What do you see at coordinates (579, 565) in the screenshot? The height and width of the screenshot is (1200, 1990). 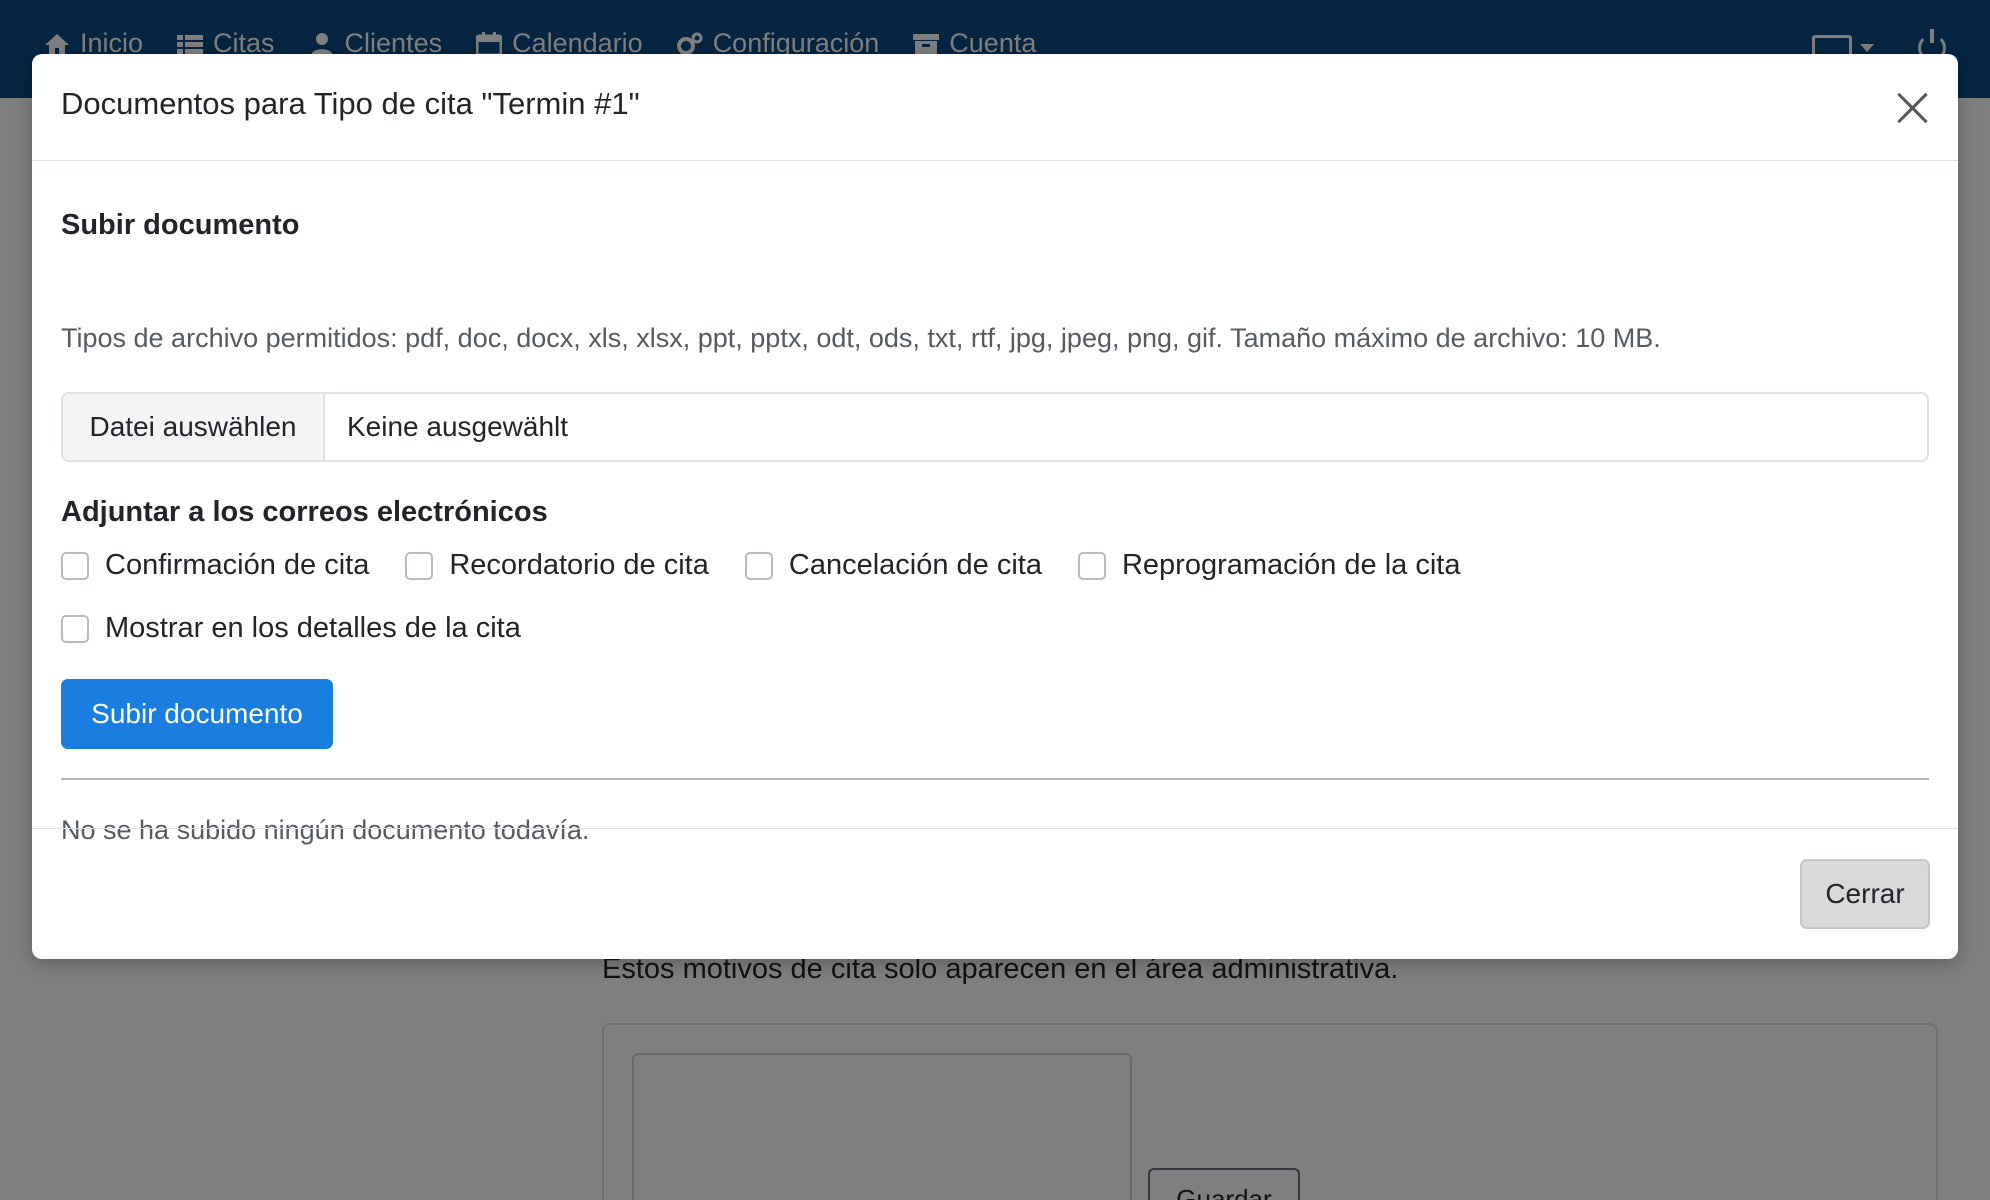 I see `checkbox-label: Recordatorio de cita` at bounding box center [579, 565].